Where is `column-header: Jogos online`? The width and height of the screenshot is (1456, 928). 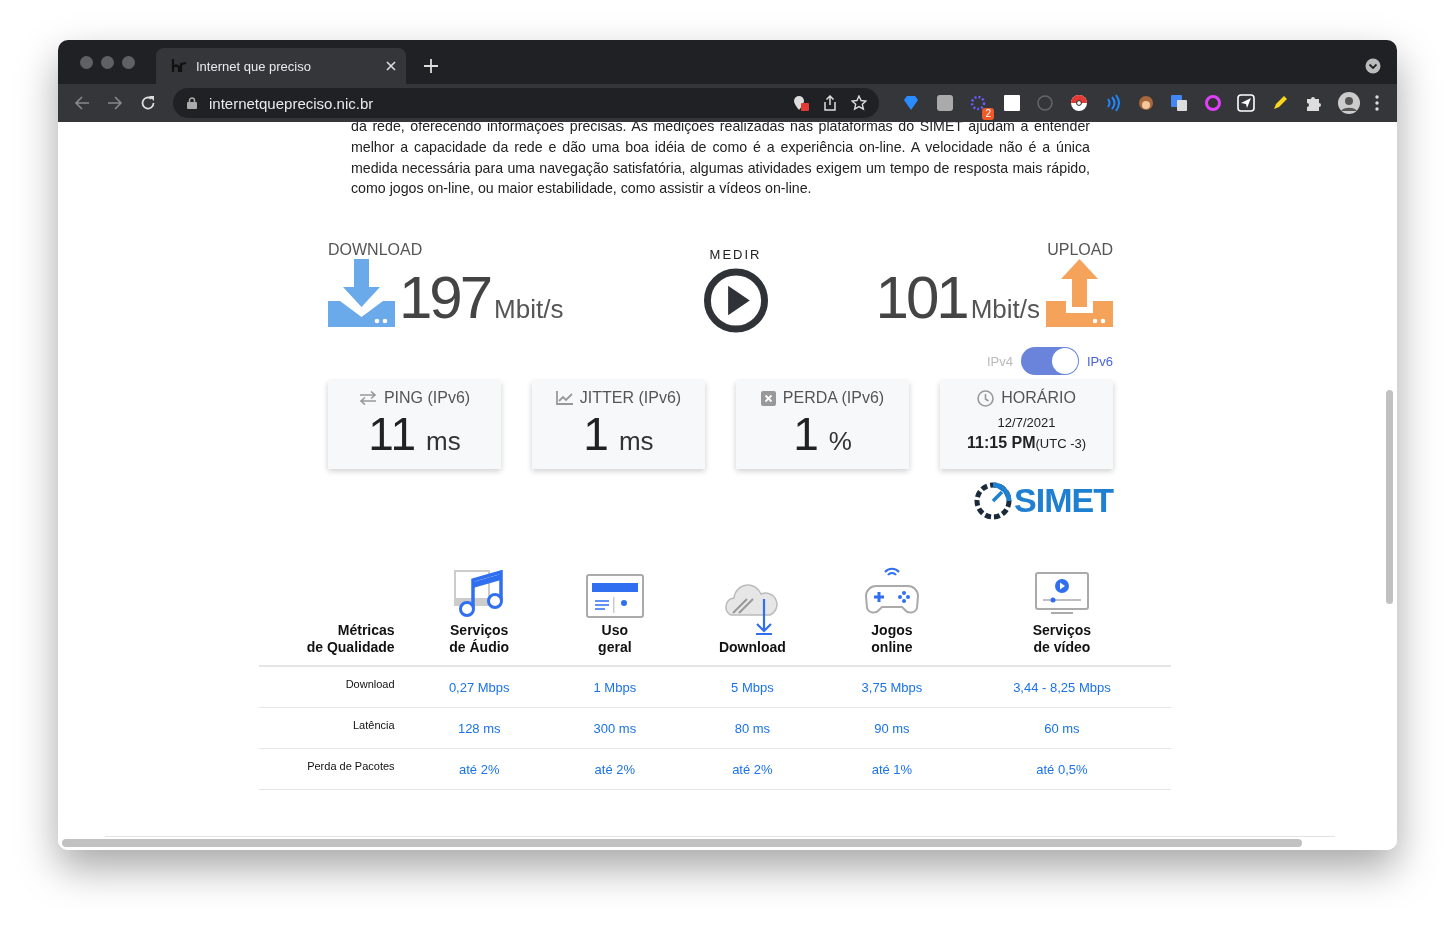
column-header: Jogos online is located at coordinates (892, 639).